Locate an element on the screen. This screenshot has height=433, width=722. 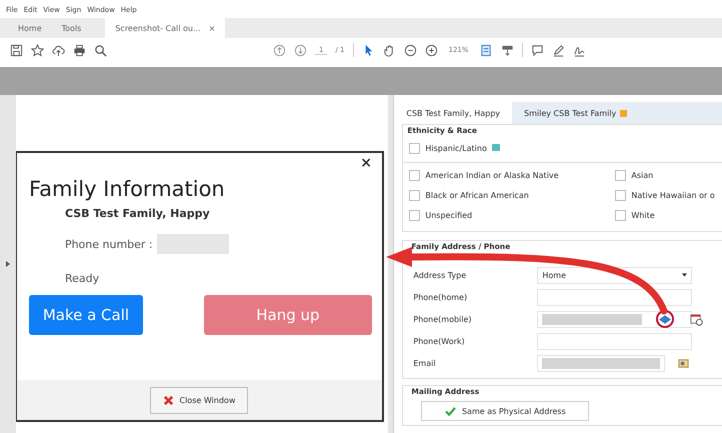
save-icon is located at coordinates (16, 50).